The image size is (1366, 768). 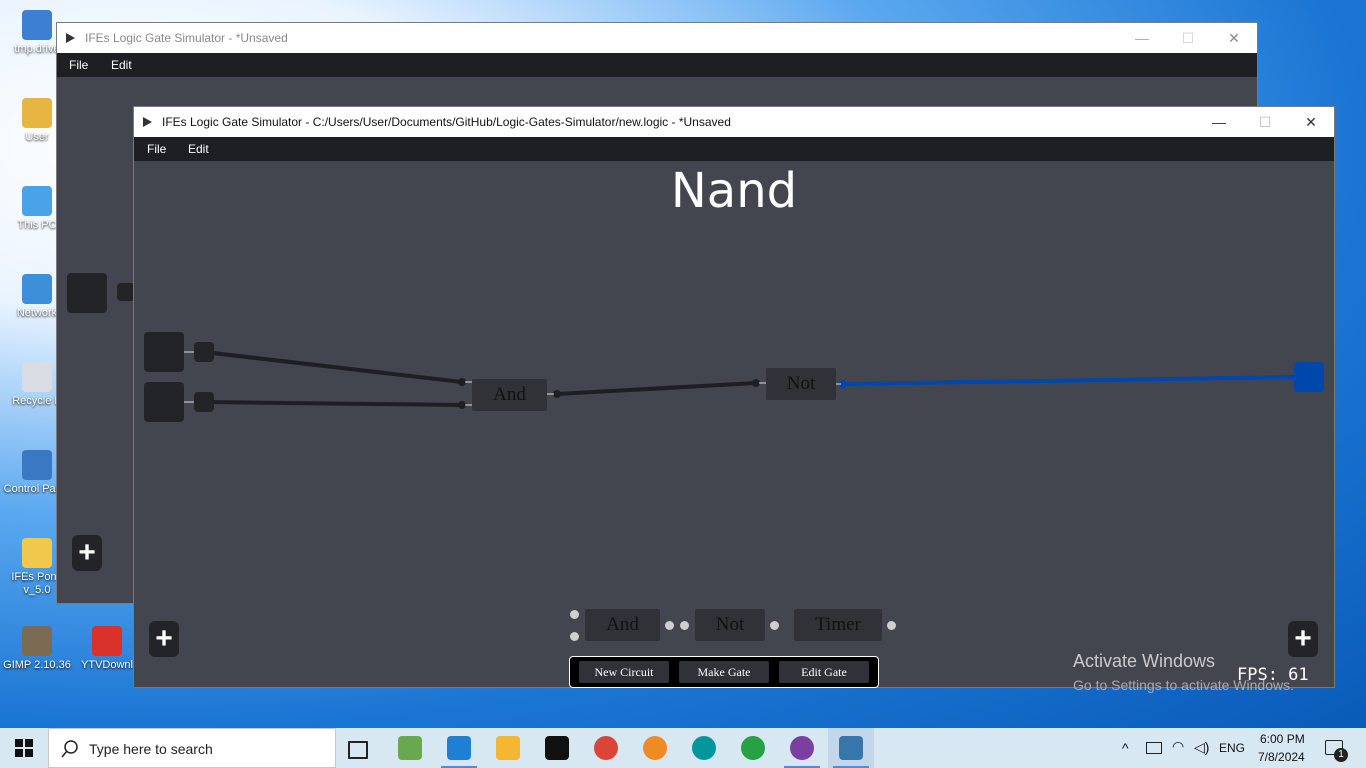 I want to click on edit-gate-button: Edit Gate, so click(x=824, y=672).